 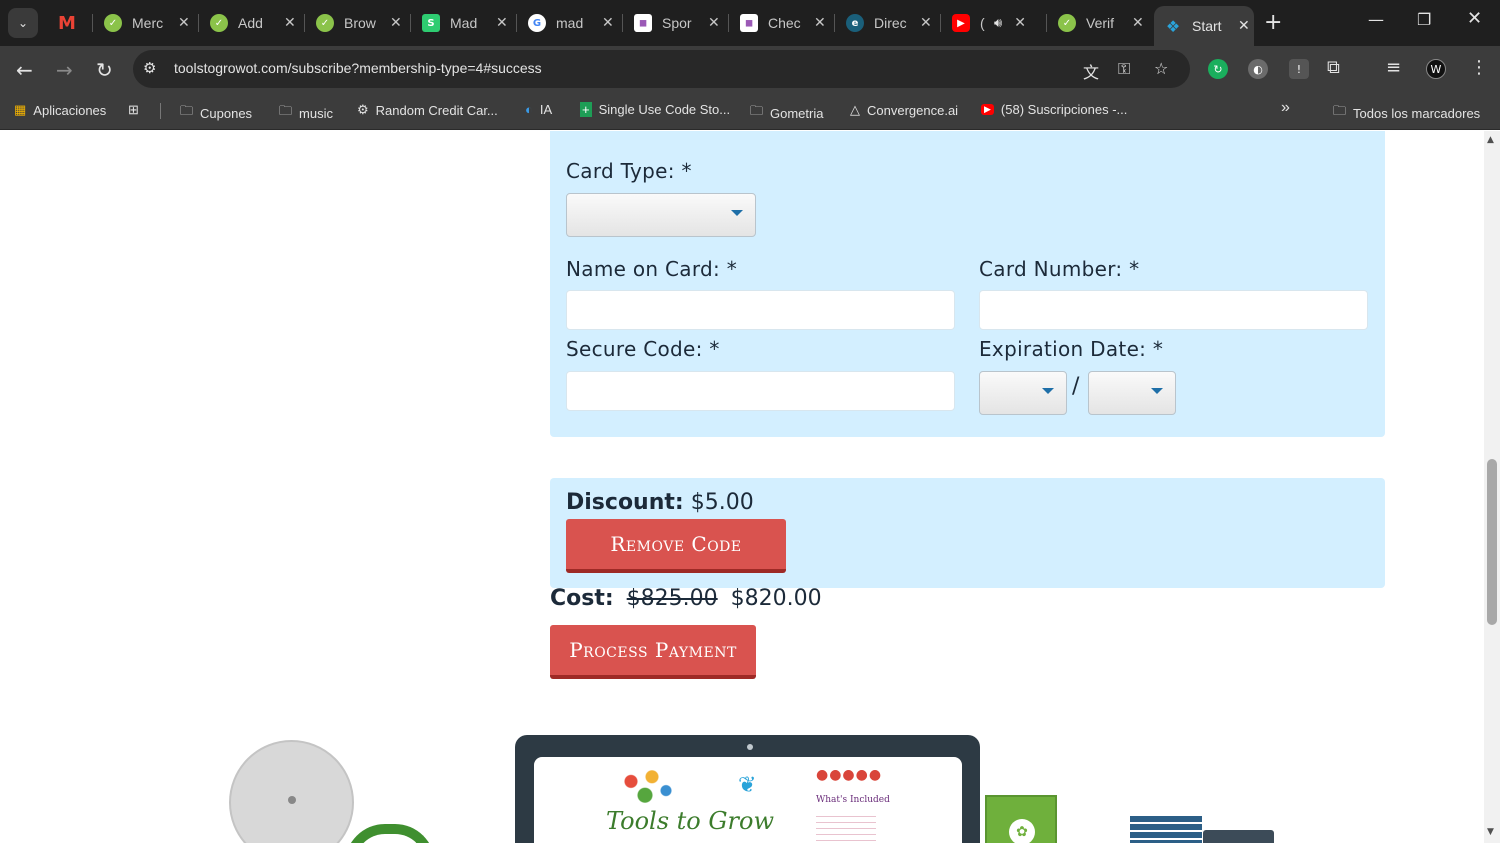 I want to click on discount-line: Discount: $5.00, so click(x=660, y=502).